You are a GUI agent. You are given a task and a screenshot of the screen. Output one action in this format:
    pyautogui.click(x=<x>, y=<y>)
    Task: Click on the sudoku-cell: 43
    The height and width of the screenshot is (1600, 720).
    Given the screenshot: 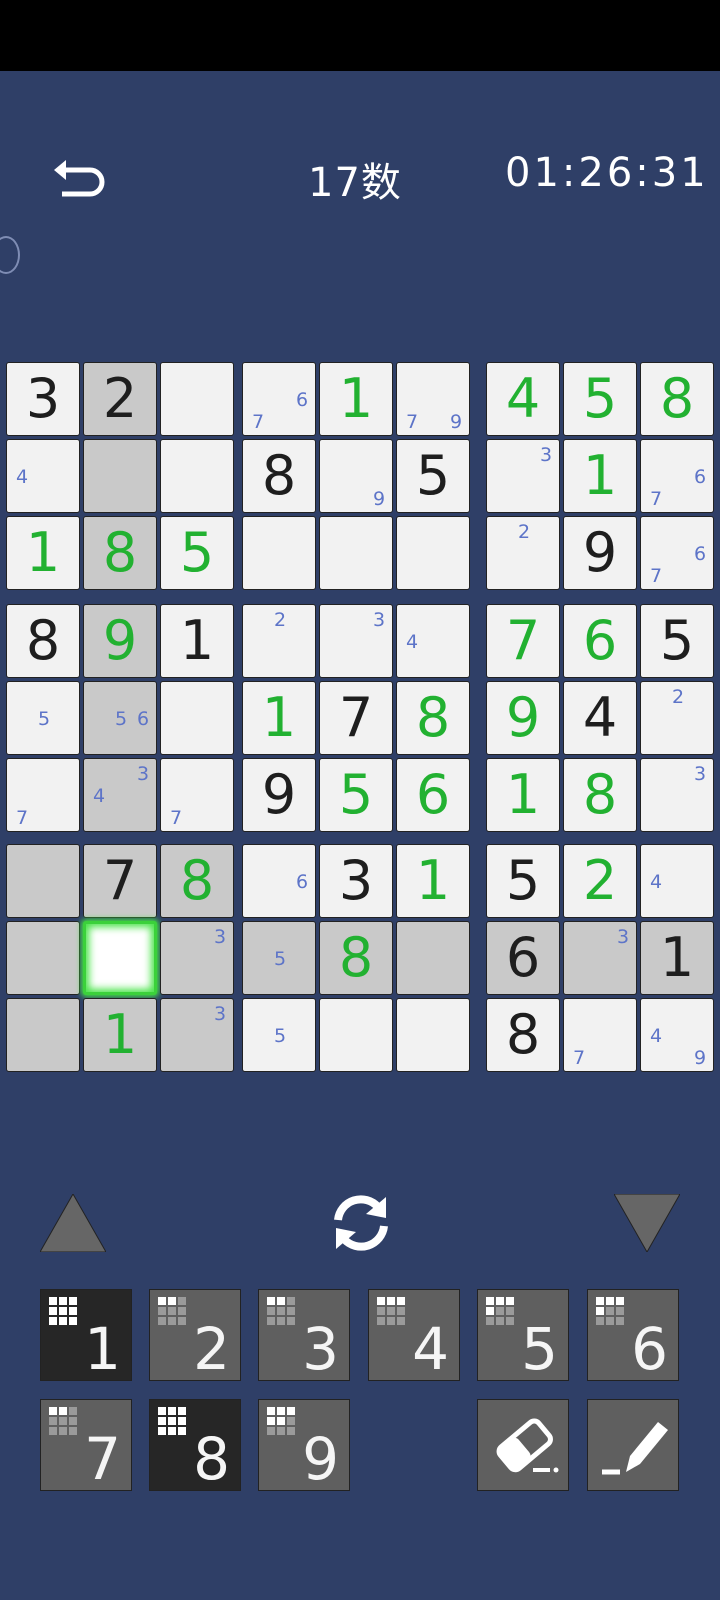 What is the action you would take?
    pyautogui.click(x=120, y=795)
    